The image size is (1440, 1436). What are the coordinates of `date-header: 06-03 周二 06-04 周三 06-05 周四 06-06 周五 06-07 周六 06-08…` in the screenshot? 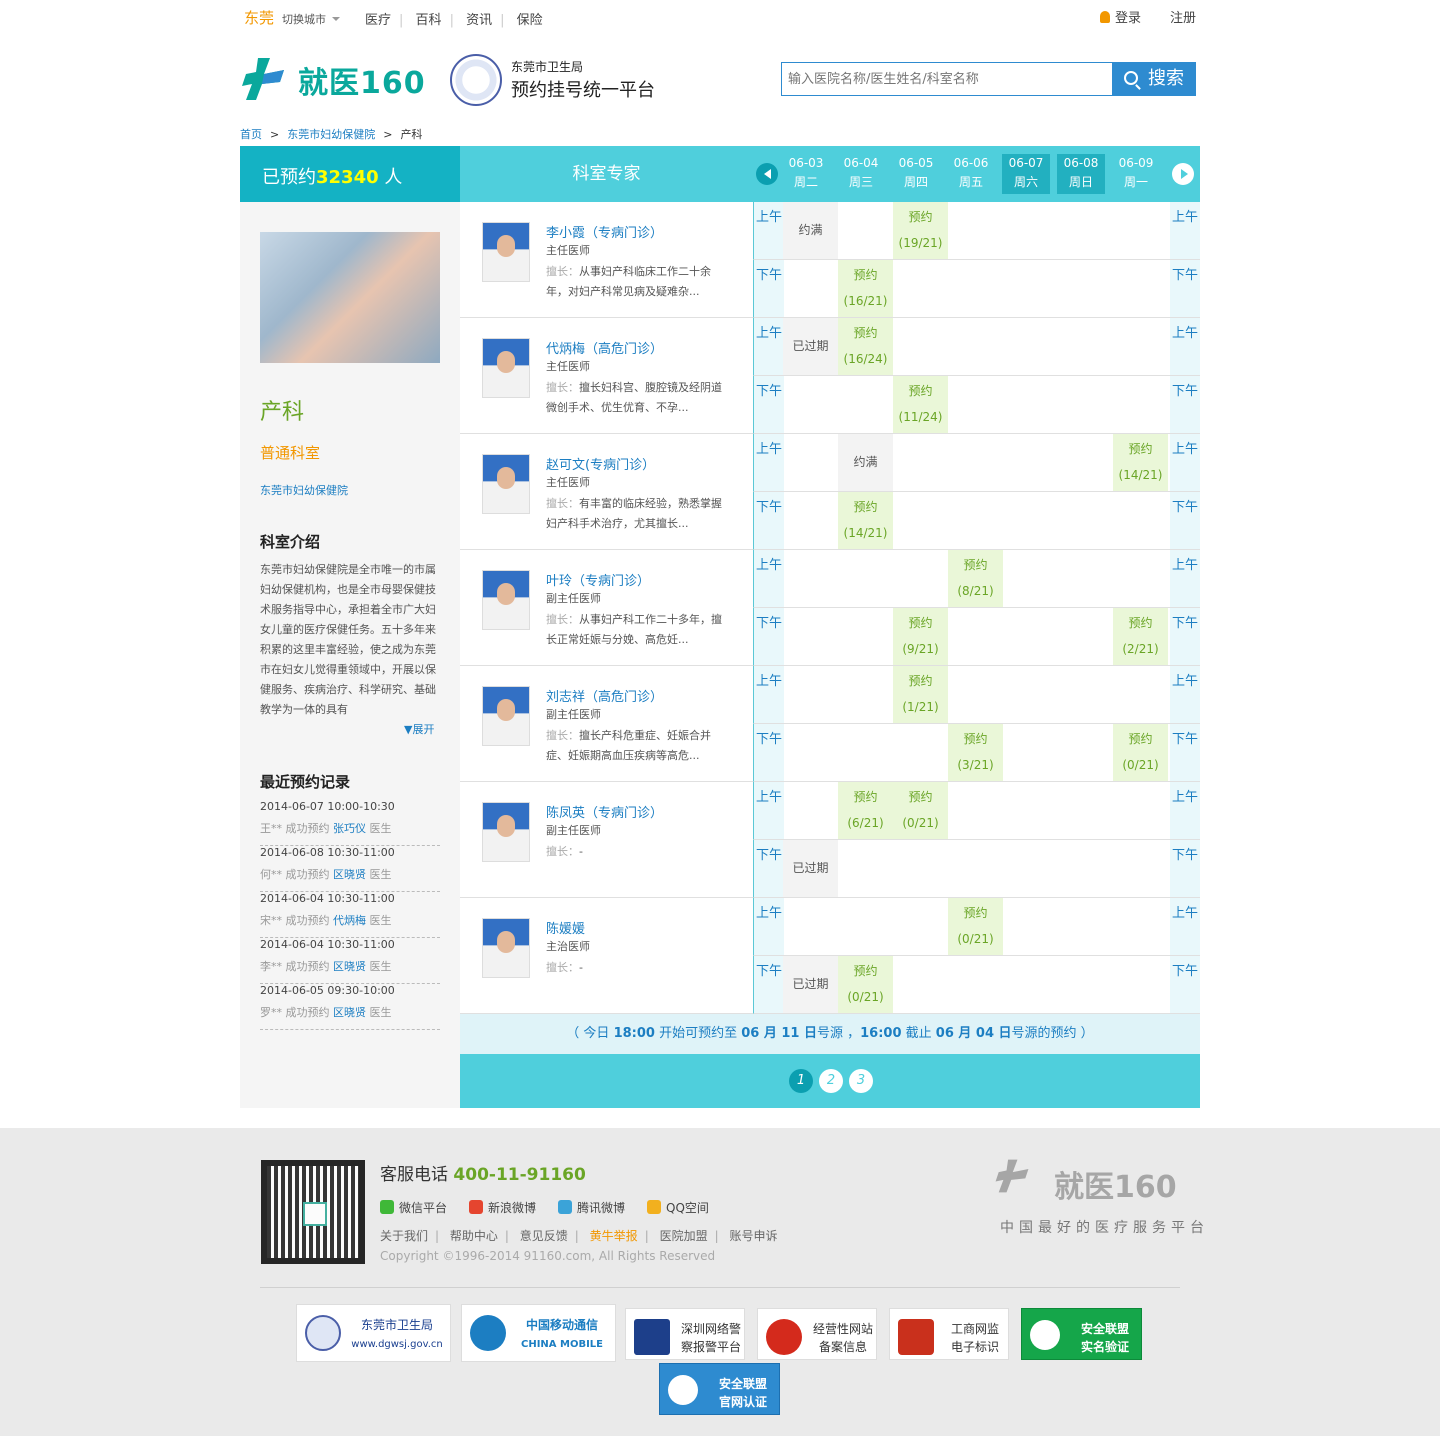 It's located at (976, 174).